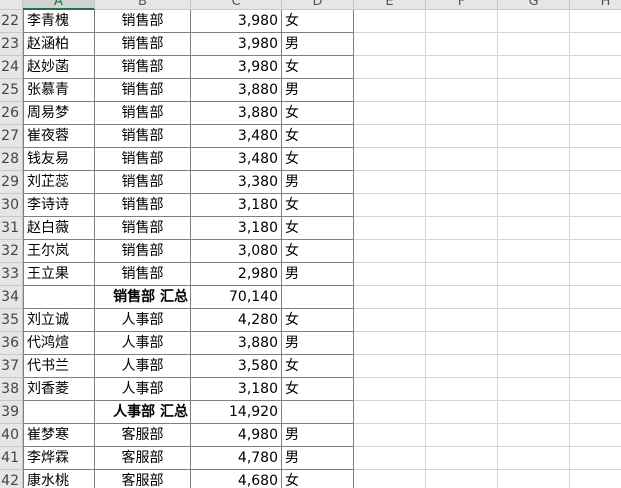  I want to click on cell-department: 人事部 汇总, so click(143, 412).